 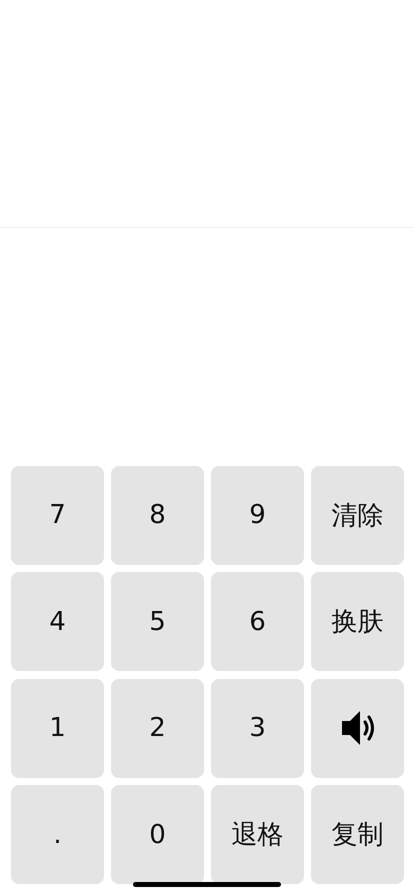 I want to click on keypad-key: 9, so click(x=257, y=515).